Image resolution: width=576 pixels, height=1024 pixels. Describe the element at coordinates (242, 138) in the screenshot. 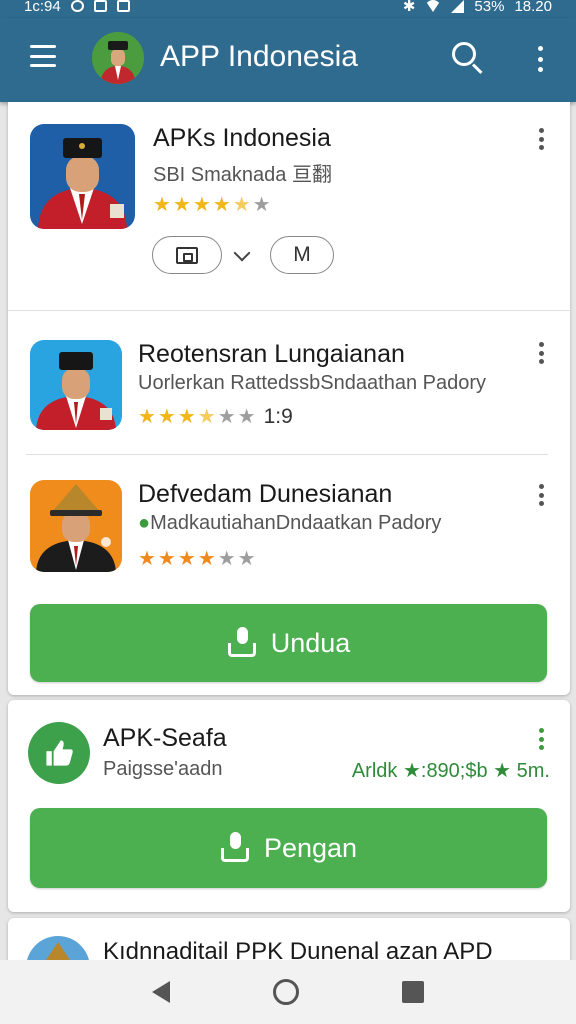

I see `featured-app-title: APKs Indonesia` at that location.